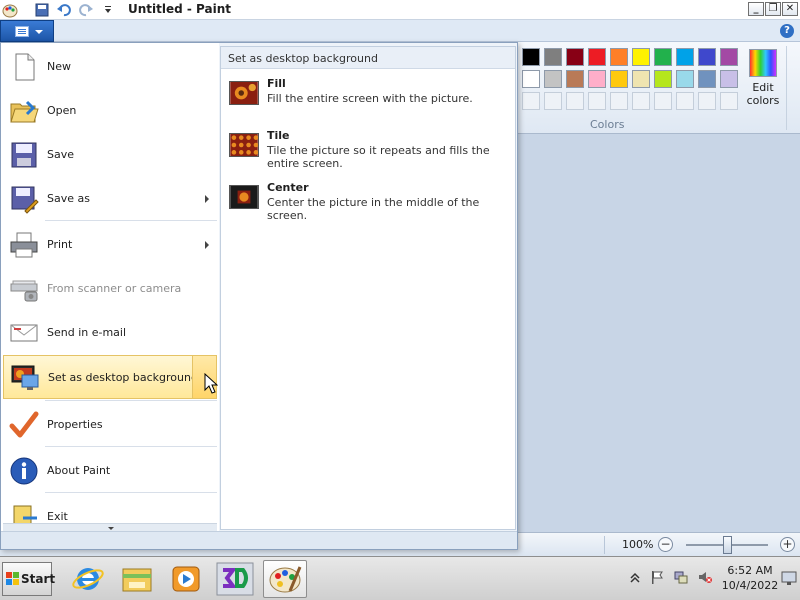 Image resolution: width=800 pixels, height=600 pixels. I want to click on menu-item-label: Open, so click(62, 110).